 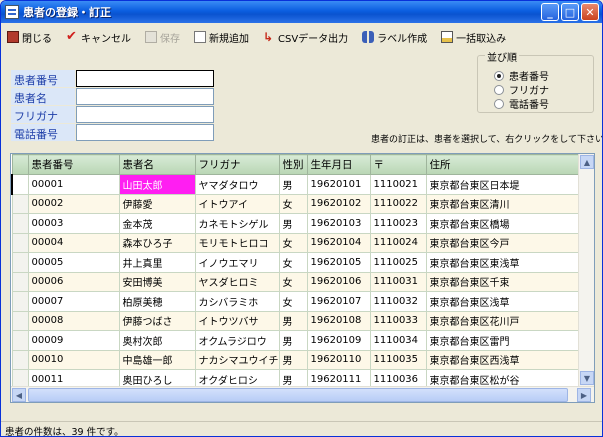 I want to click on table-cell: 1110035, so click(x=398, y=359).